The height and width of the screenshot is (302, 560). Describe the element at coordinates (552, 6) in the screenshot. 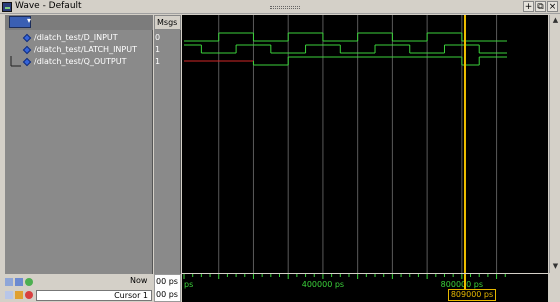

I see `close-button: ×` at that location.